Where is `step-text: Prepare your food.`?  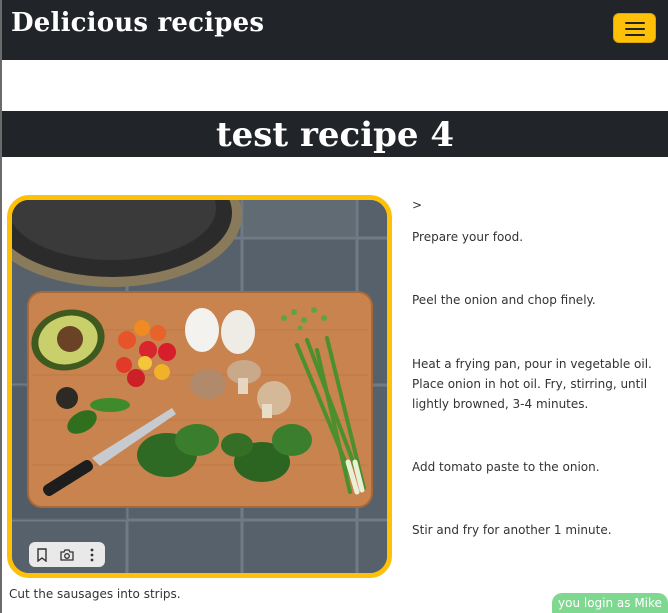 step-text: Prepare your food. is located at coordinates (468, 237).